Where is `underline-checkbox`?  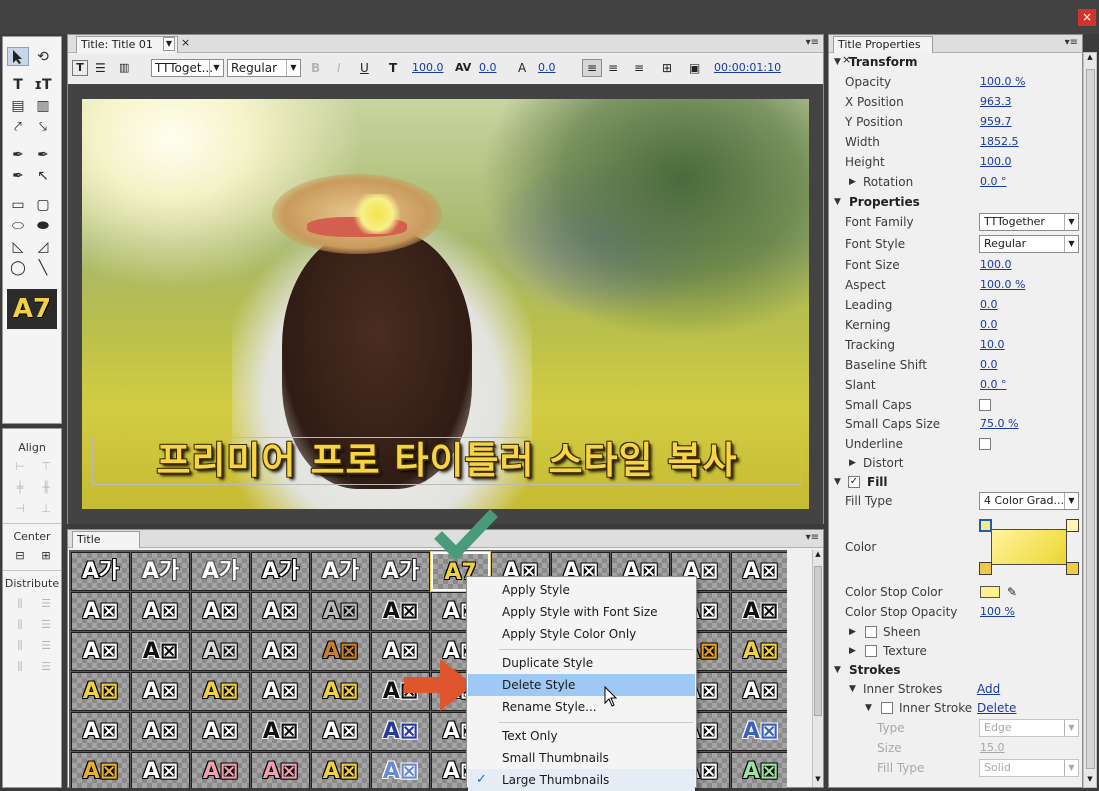
underline-checkbox is located at coordinates (985, 444).